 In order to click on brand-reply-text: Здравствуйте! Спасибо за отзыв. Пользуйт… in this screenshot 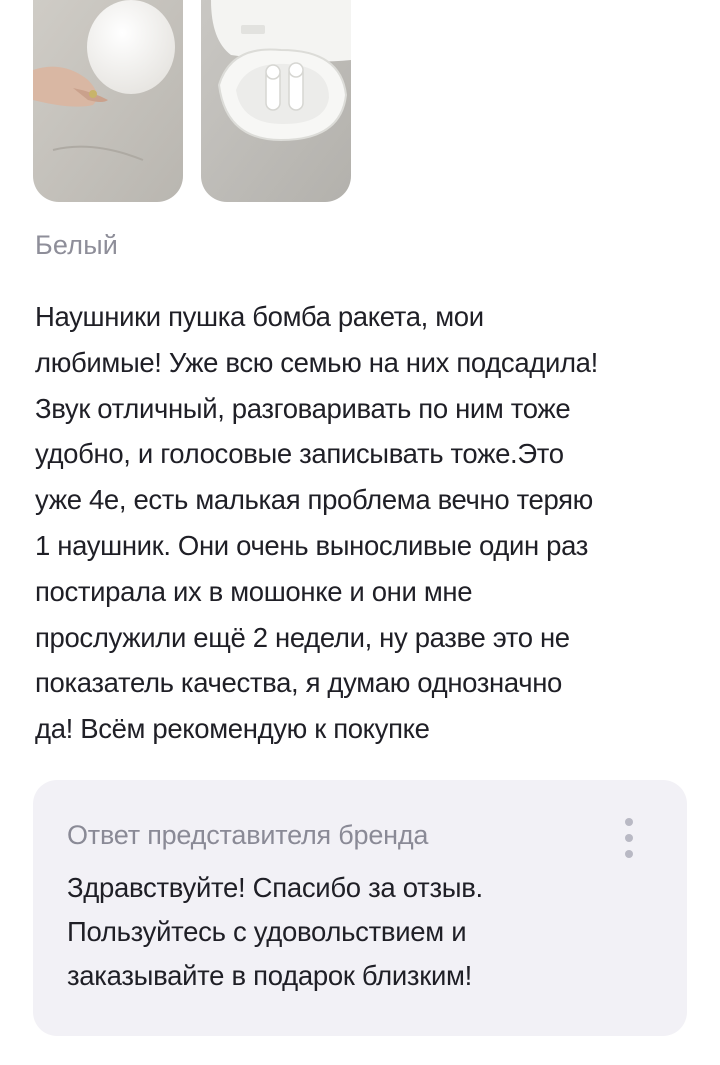, I will do `click(275, 931)`.